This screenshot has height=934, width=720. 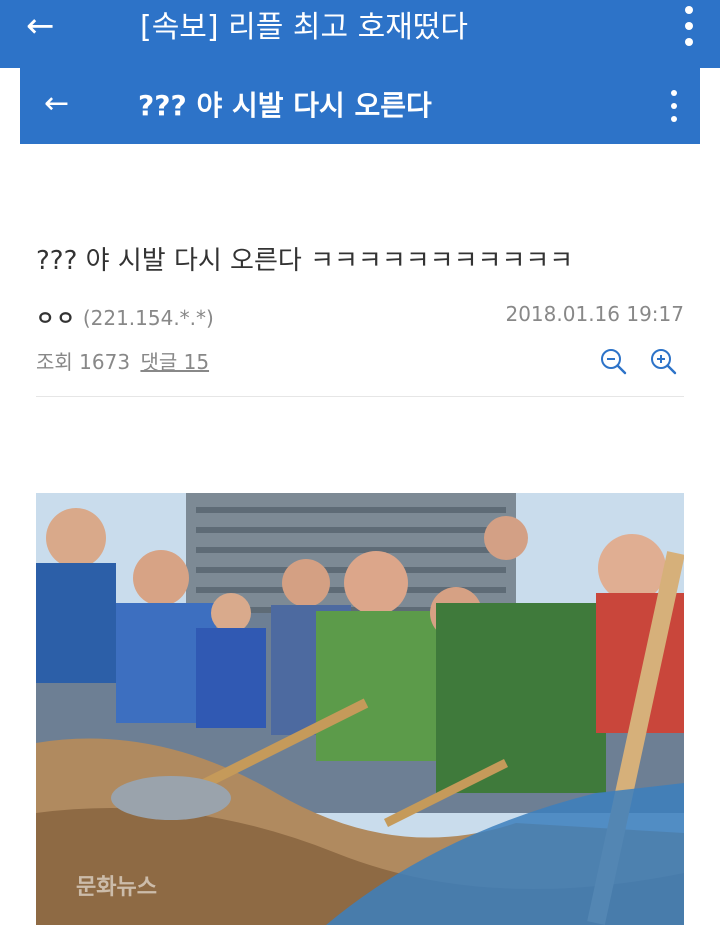 I want to click on post-meta-author-row: ㅇㅇ (221.154.*.*) 2018.01.16 19:17, so click(x=360, y=316).